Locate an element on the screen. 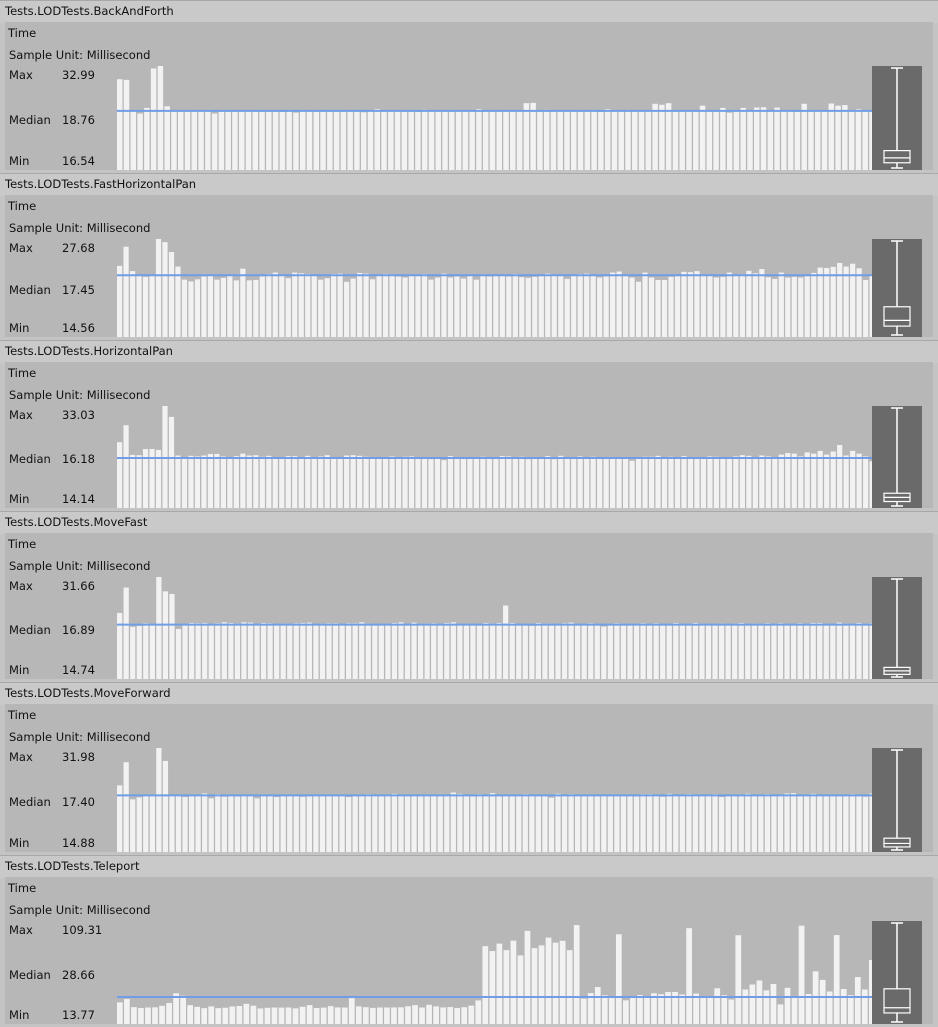  test-header: Tests.LODTests.FastHorizontalPan is located at coordinates (469, 184).